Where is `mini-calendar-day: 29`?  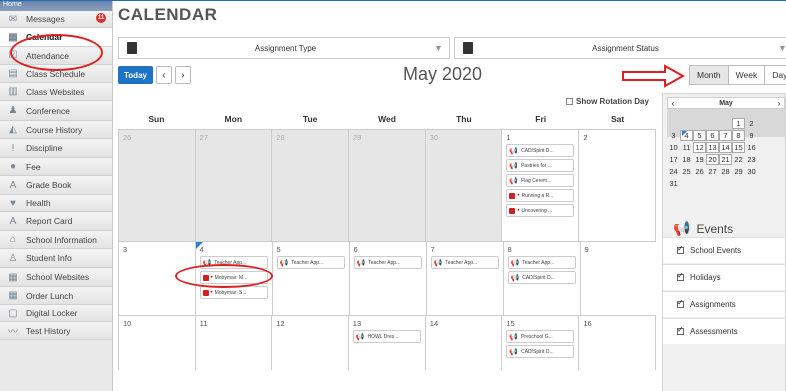
mini-calendar-day: 29 is located at coordinates (738, 171).